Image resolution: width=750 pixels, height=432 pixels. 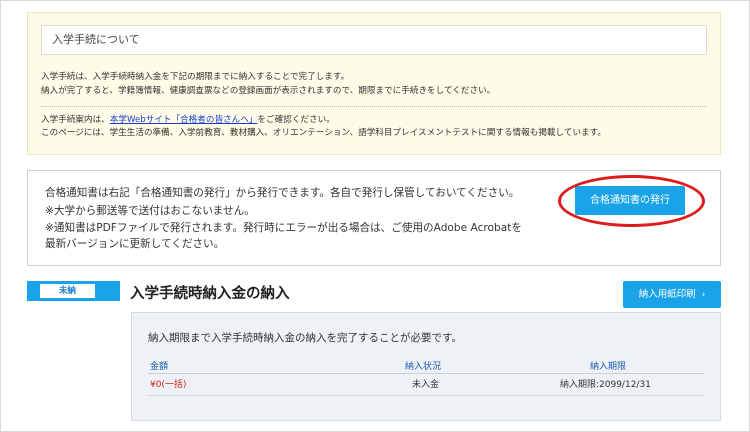 I want to click on notice-title: 入学手続について, so click(x=374, y=40).